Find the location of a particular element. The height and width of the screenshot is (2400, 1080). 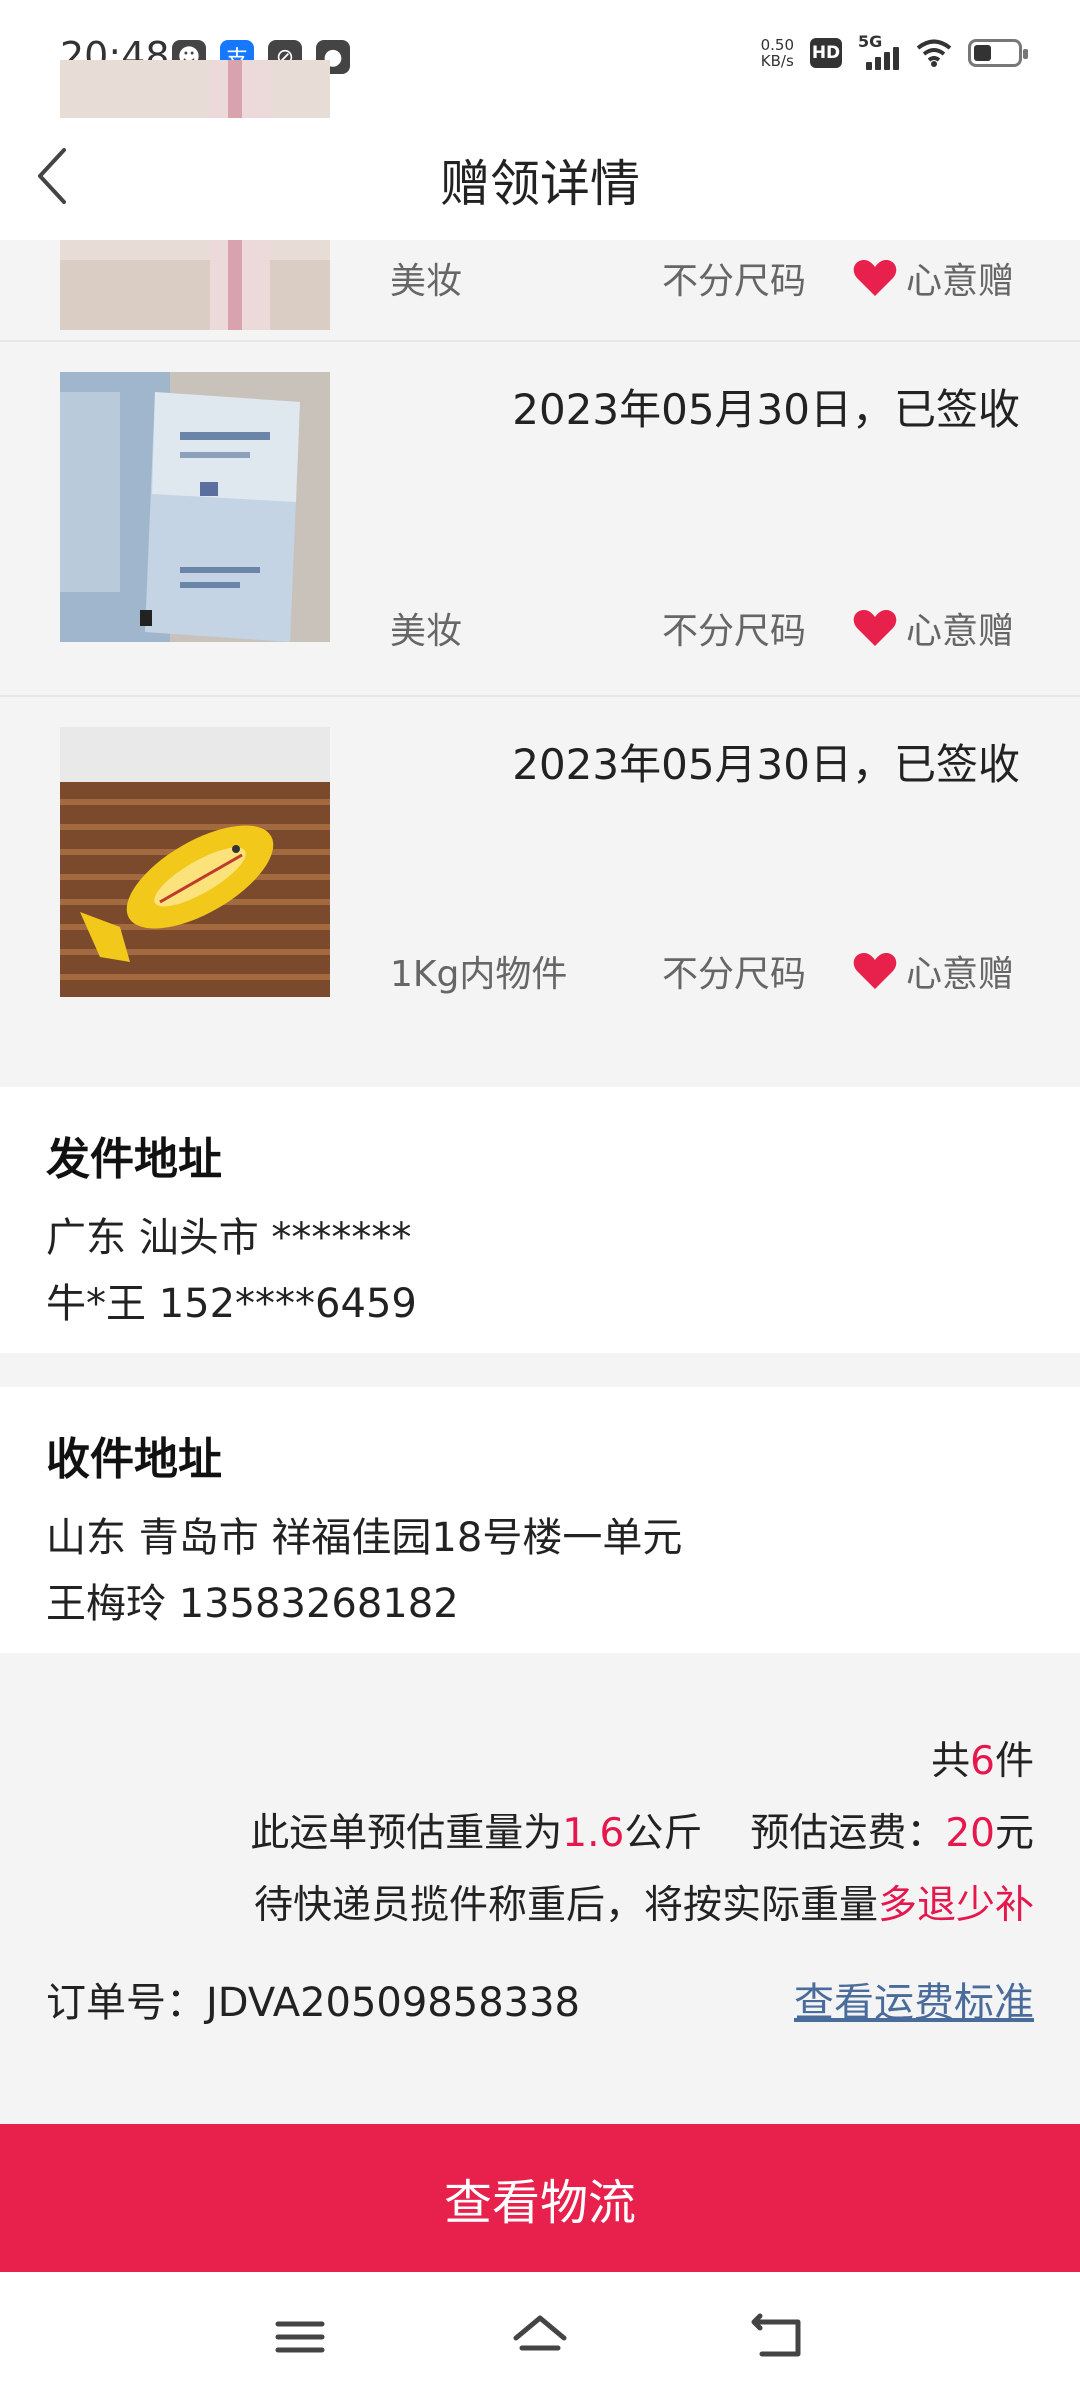

network-speed: 0.50 KB/s is located at coordinates (777, 53).